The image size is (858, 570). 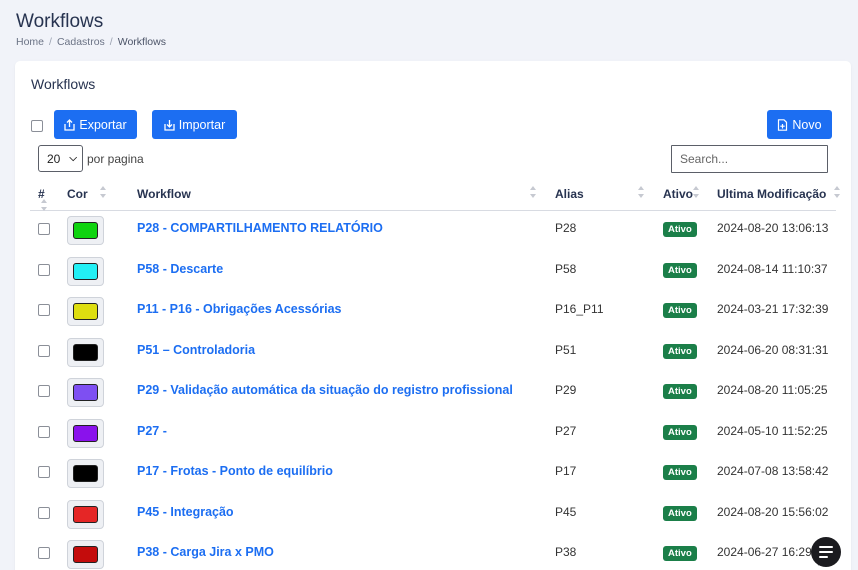 I want to click on alias-cell: P16_P11, so click(x=579, y=309).